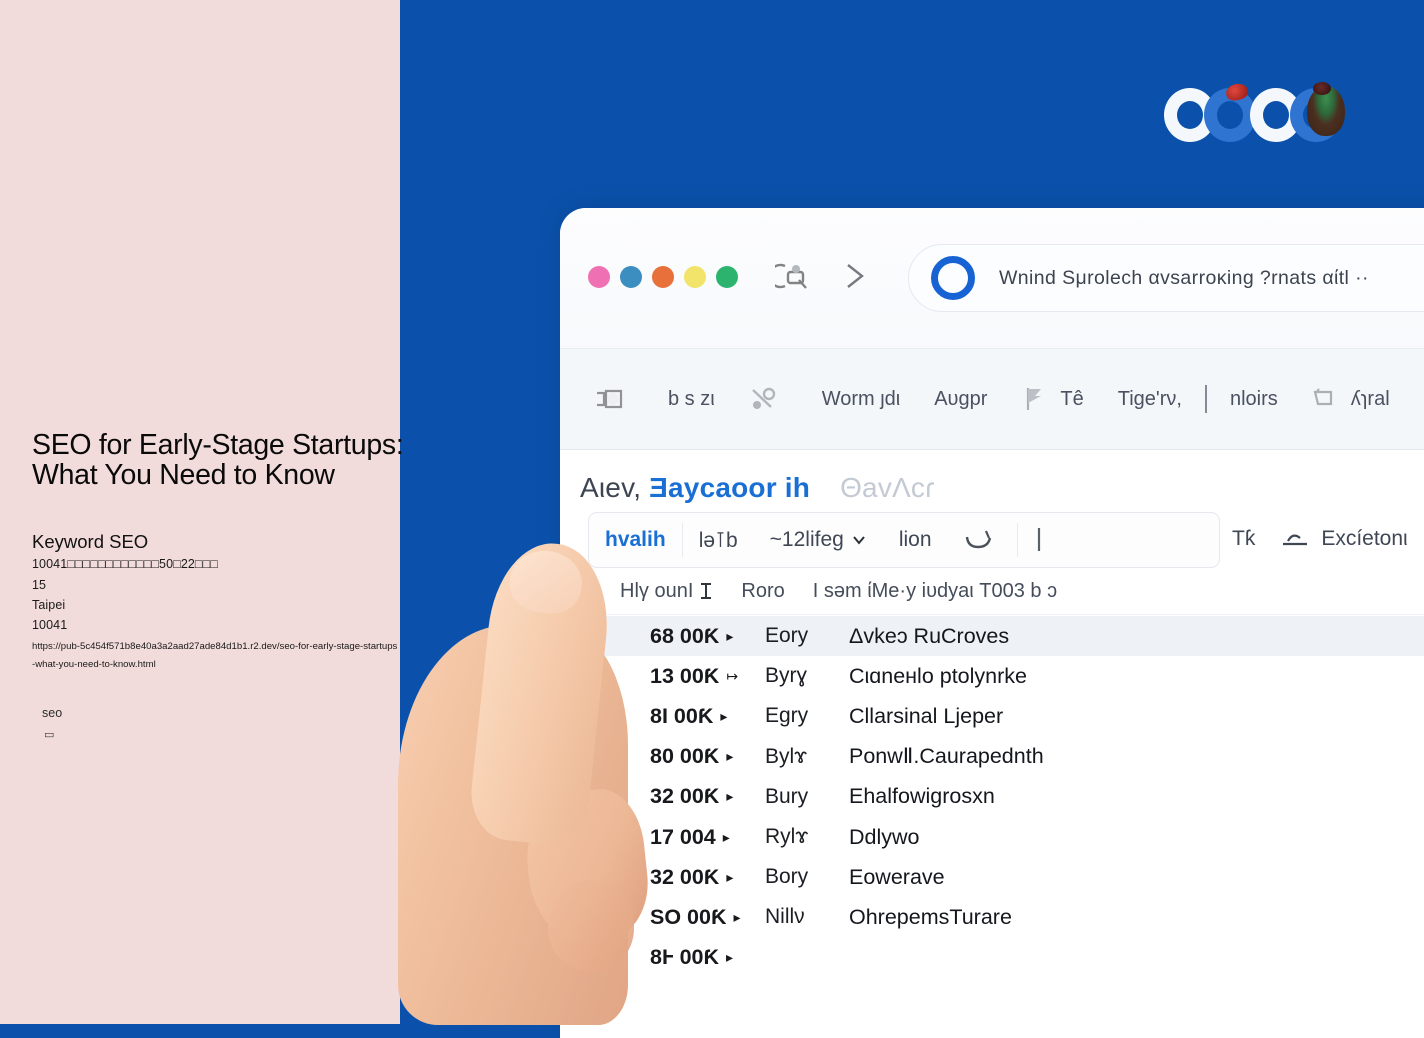  I want to click on filter-cell-3: lion, so click(915, 540).